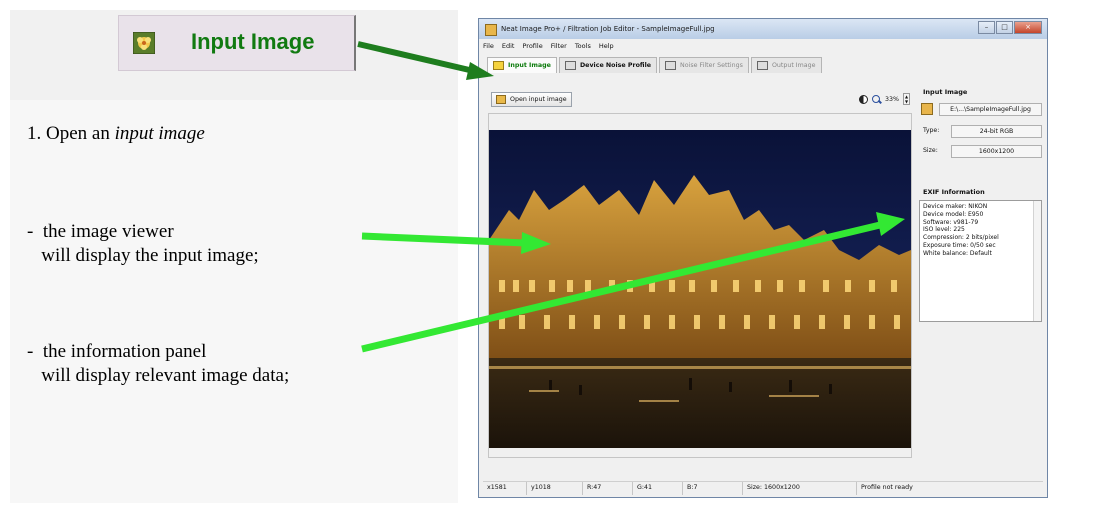 Image resolution: width=1097 pixels, height=511 pixels. I want to click on arrow-to-info-panel, so click(633, 282).